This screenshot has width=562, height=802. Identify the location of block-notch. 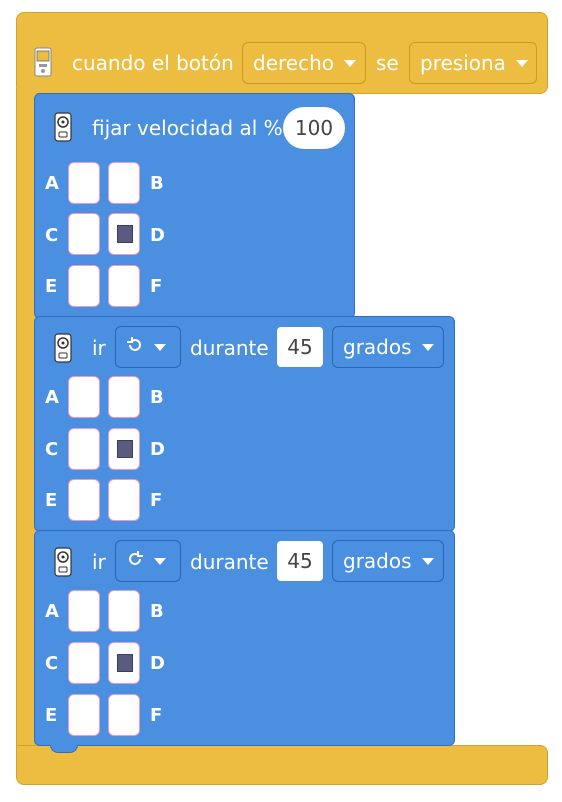
(64, 749).